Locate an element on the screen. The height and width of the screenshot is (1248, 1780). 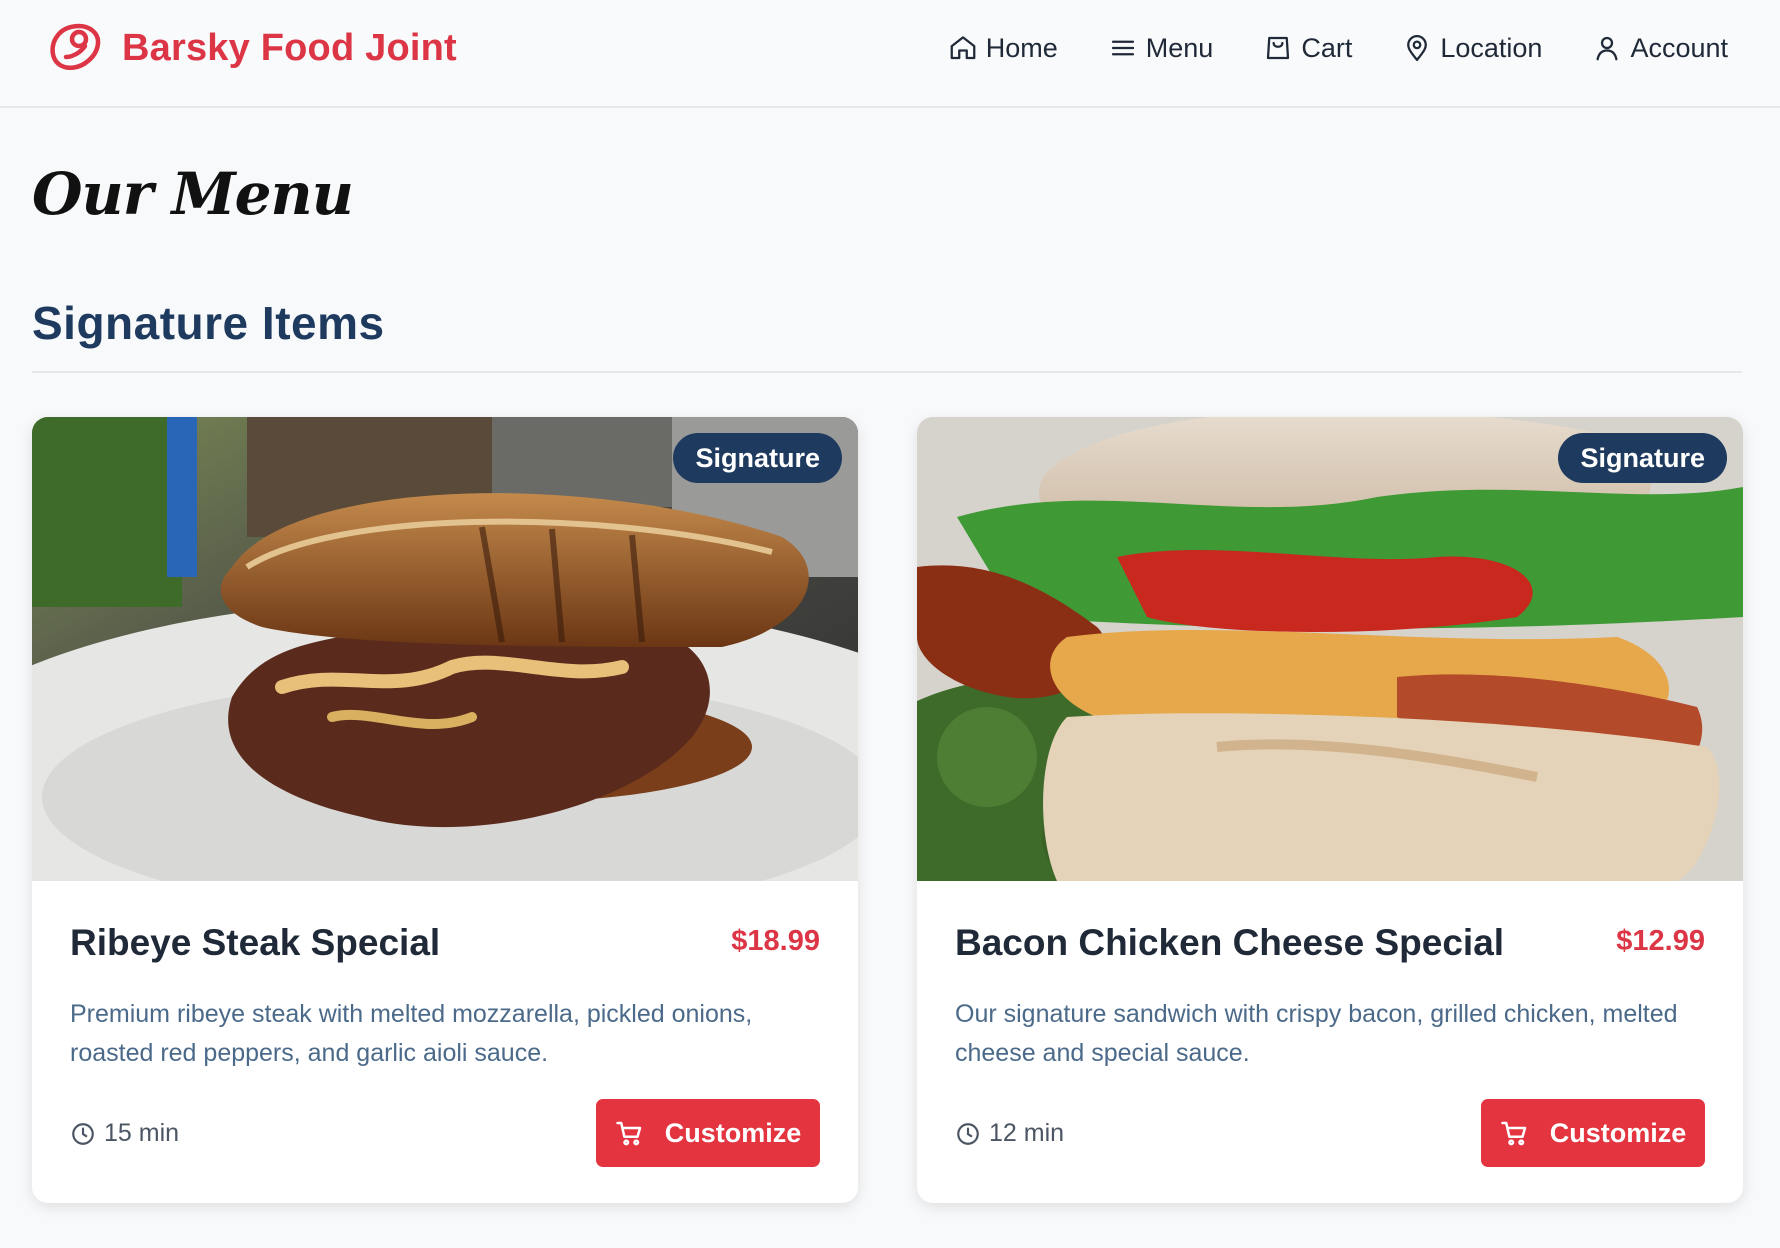
steak-icon is located at coordinates (75, 47).